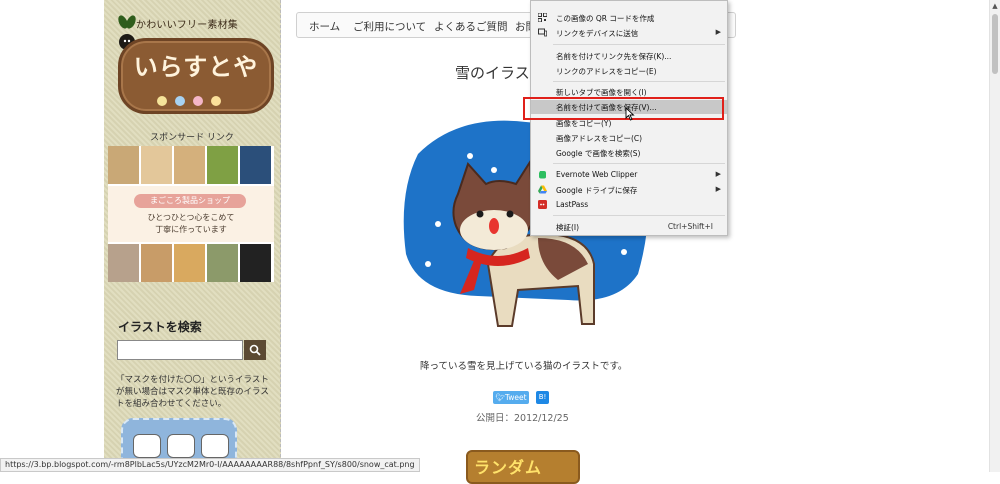 This screenshot has width=1000, height=484. What do you see at coordinates (542, 204) in the screenshot?
I see `lastpass-icon` at bounding box center [542, 204].